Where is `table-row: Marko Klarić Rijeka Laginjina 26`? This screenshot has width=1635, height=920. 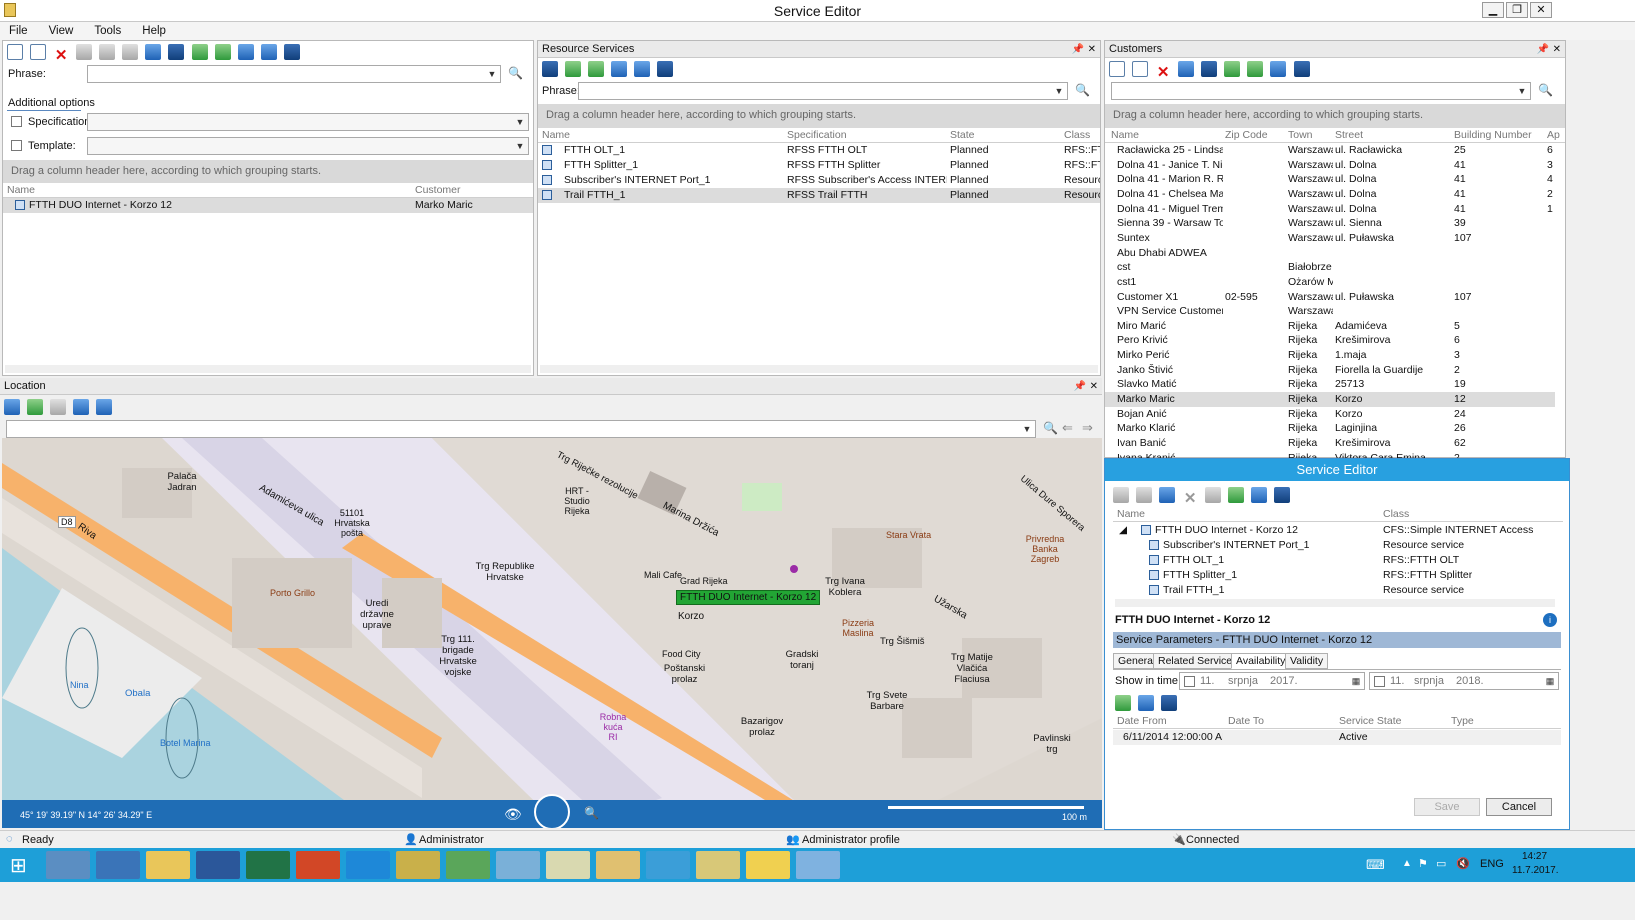
table-row: Marko Klarić Rijeka Laginjina 26 is located at coordinates (1330, 428).